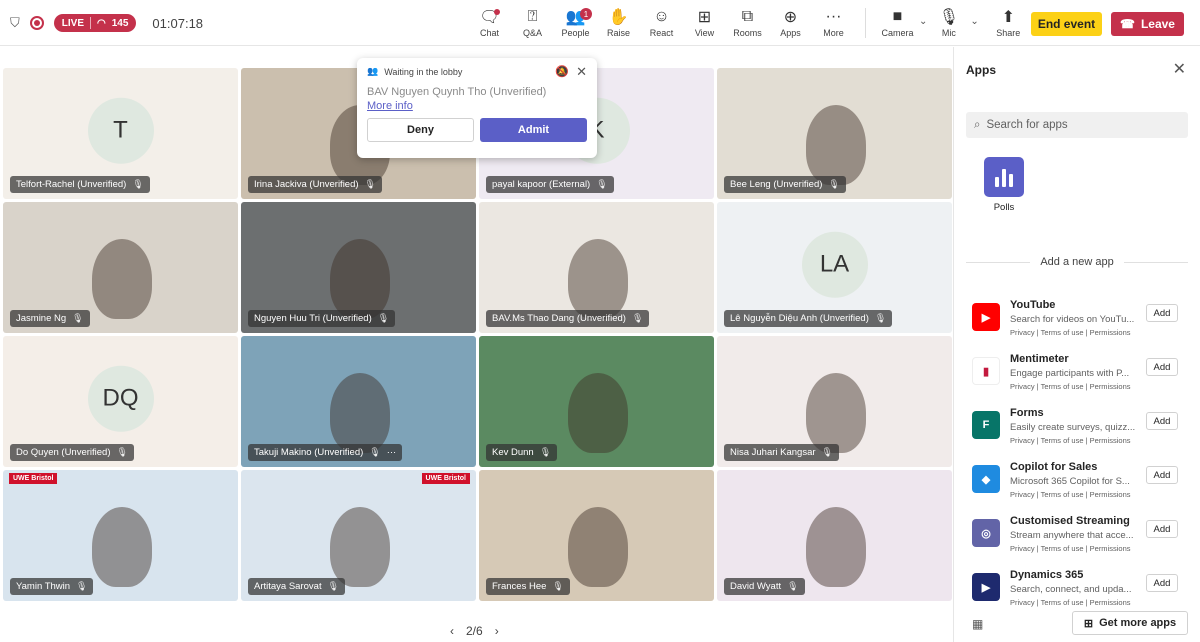  Describe the element at coordinates (497, 631) in the screenshot. I see `chevron-right-icon: ›` at that location.